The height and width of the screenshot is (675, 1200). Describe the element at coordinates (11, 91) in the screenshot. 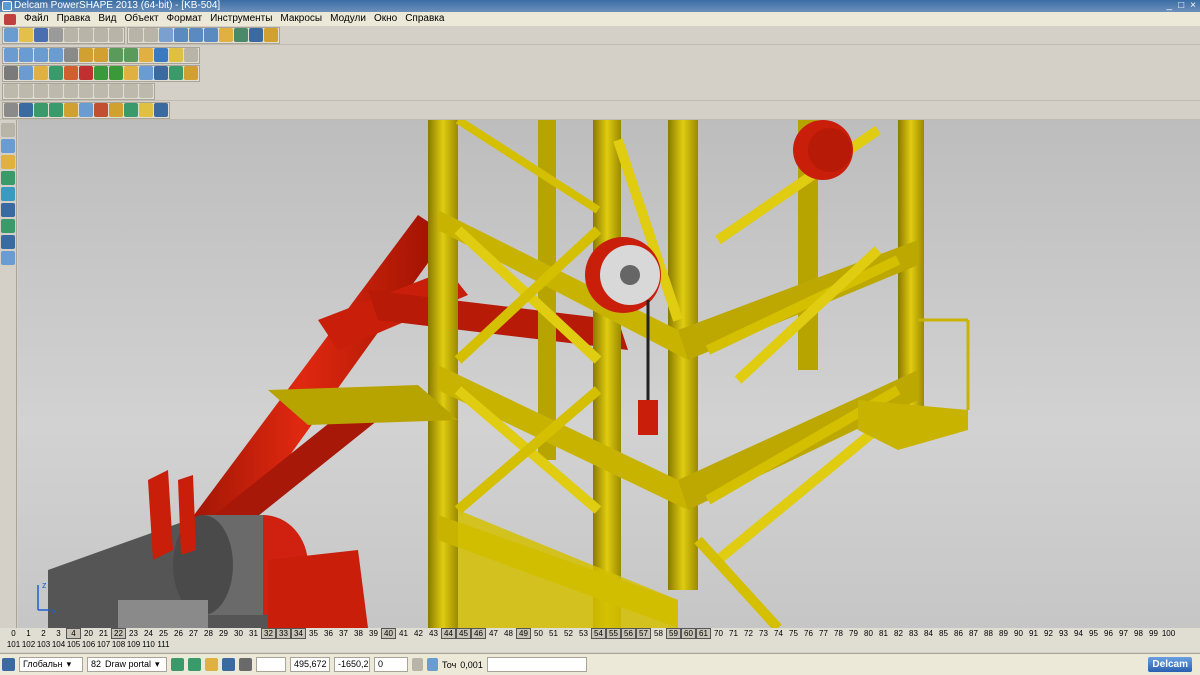

I see `wireframe-tool-icon` at that location.